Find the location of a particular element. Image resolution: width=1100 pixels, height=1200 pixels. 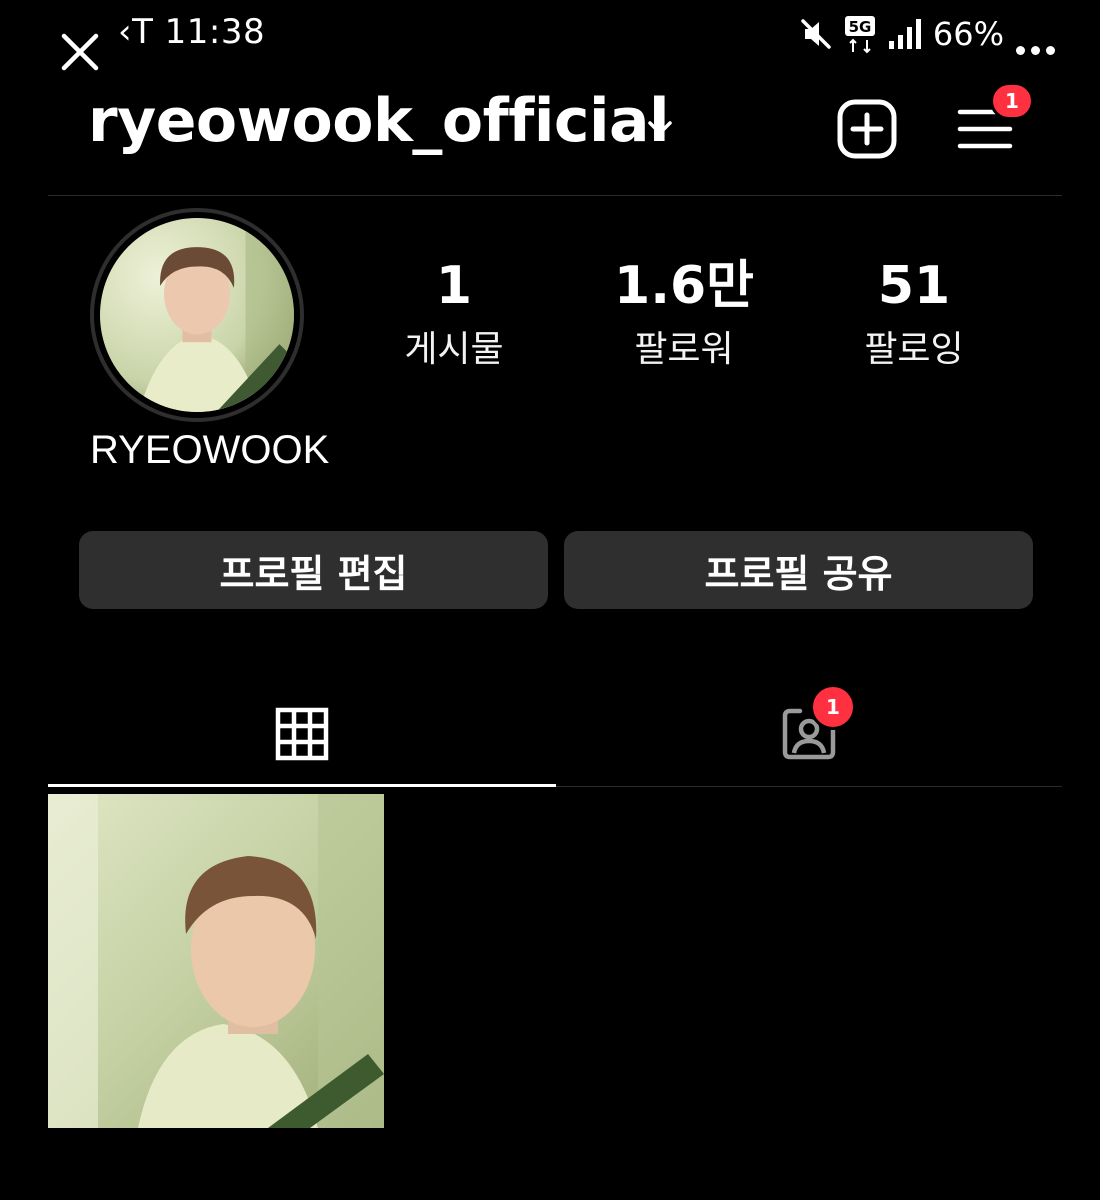

stat-following-count: 51 is located at coordinates (914, 286).